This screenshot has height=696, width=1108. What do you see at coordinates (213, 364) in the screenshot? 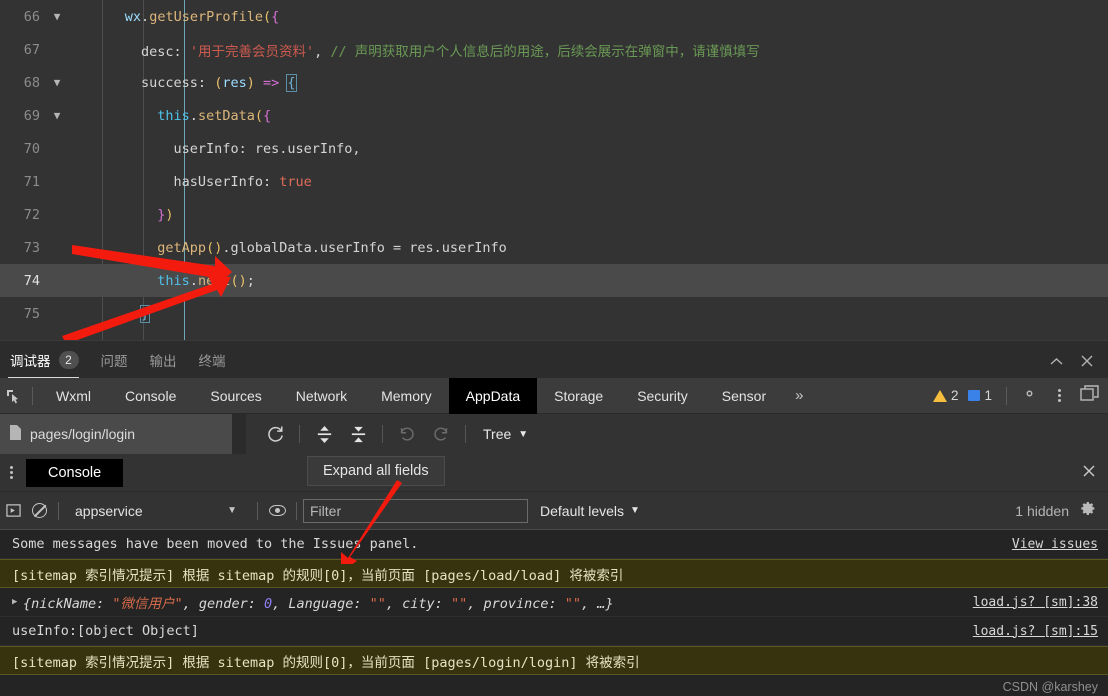
I see `panel-tab-terminal: 终端` at bounding box center [213, 364].